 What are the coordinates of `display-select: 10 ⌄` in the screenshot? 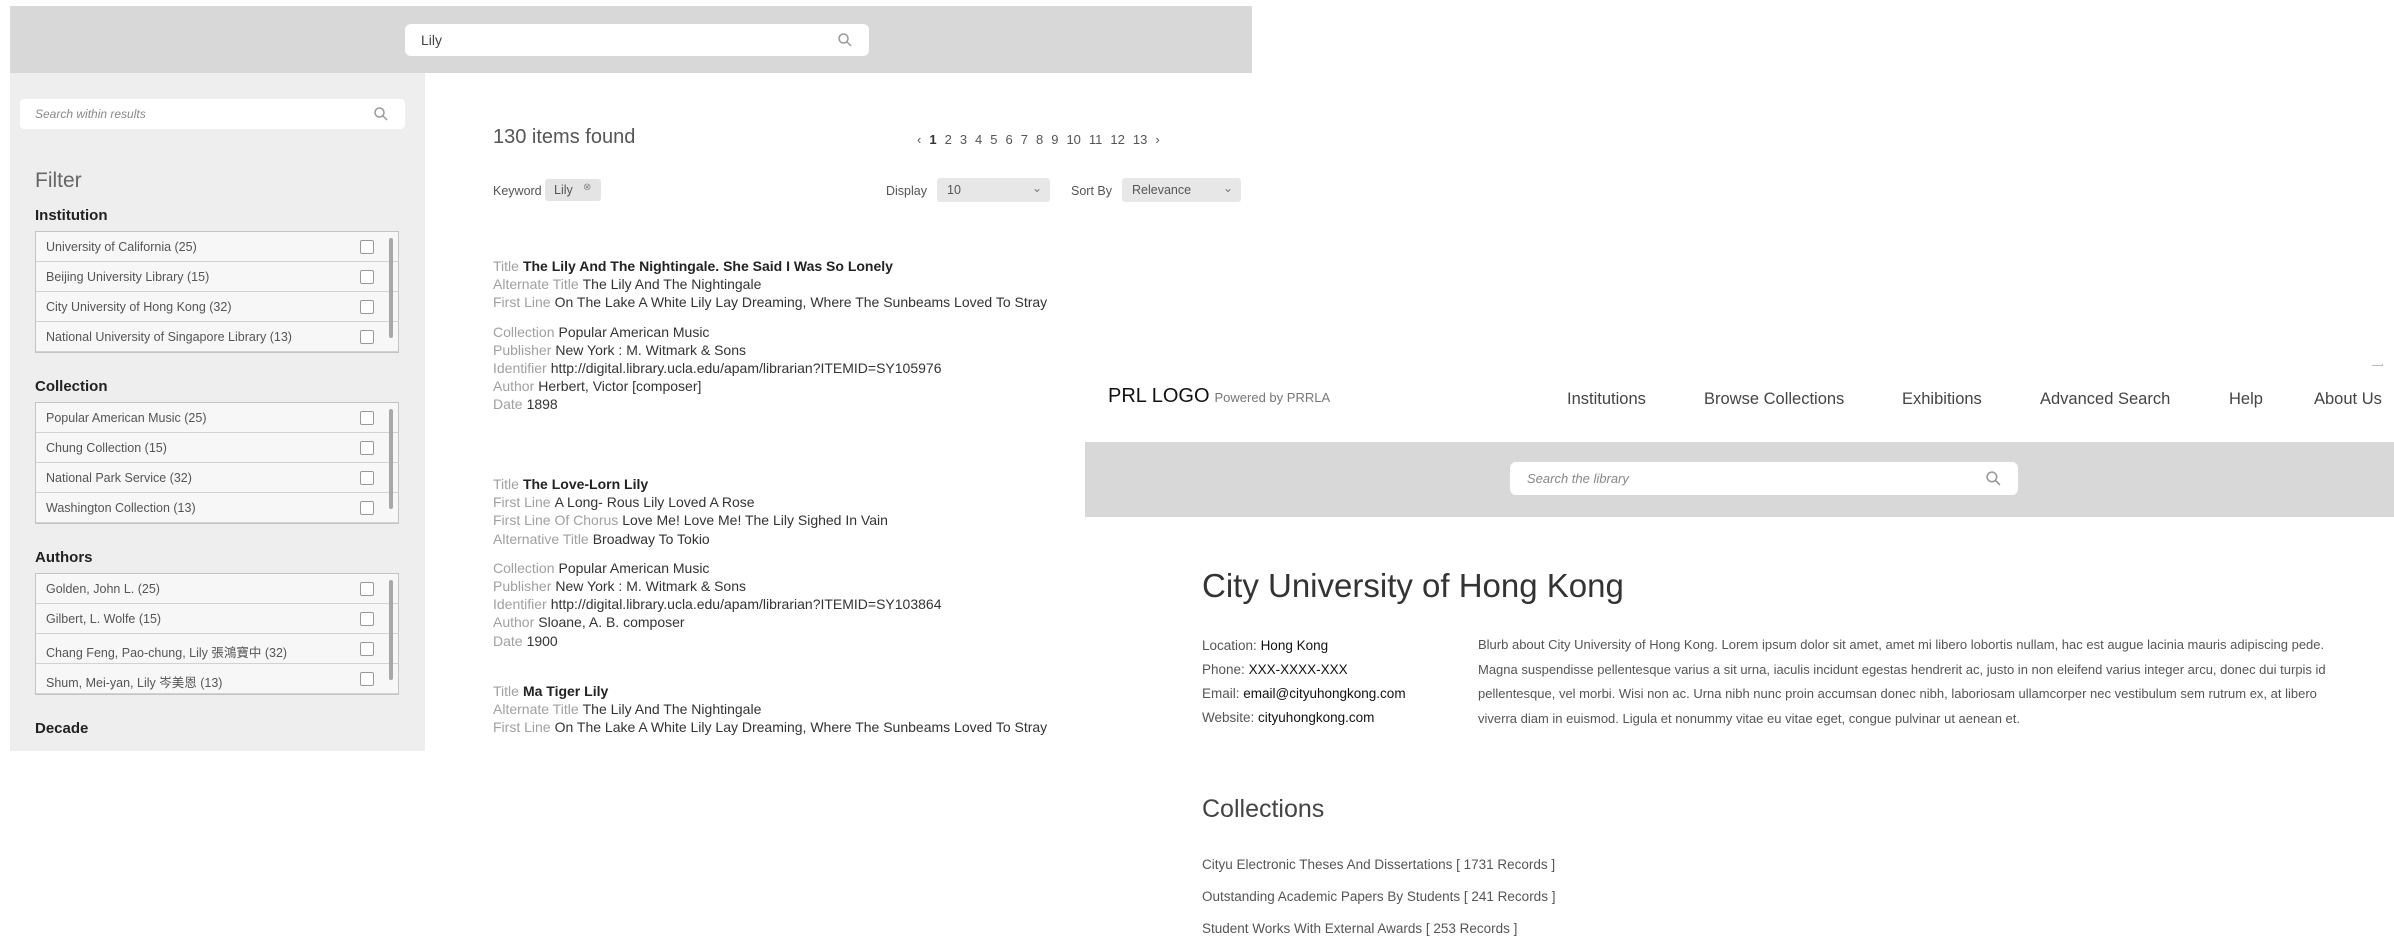 It's located at (993, 190).